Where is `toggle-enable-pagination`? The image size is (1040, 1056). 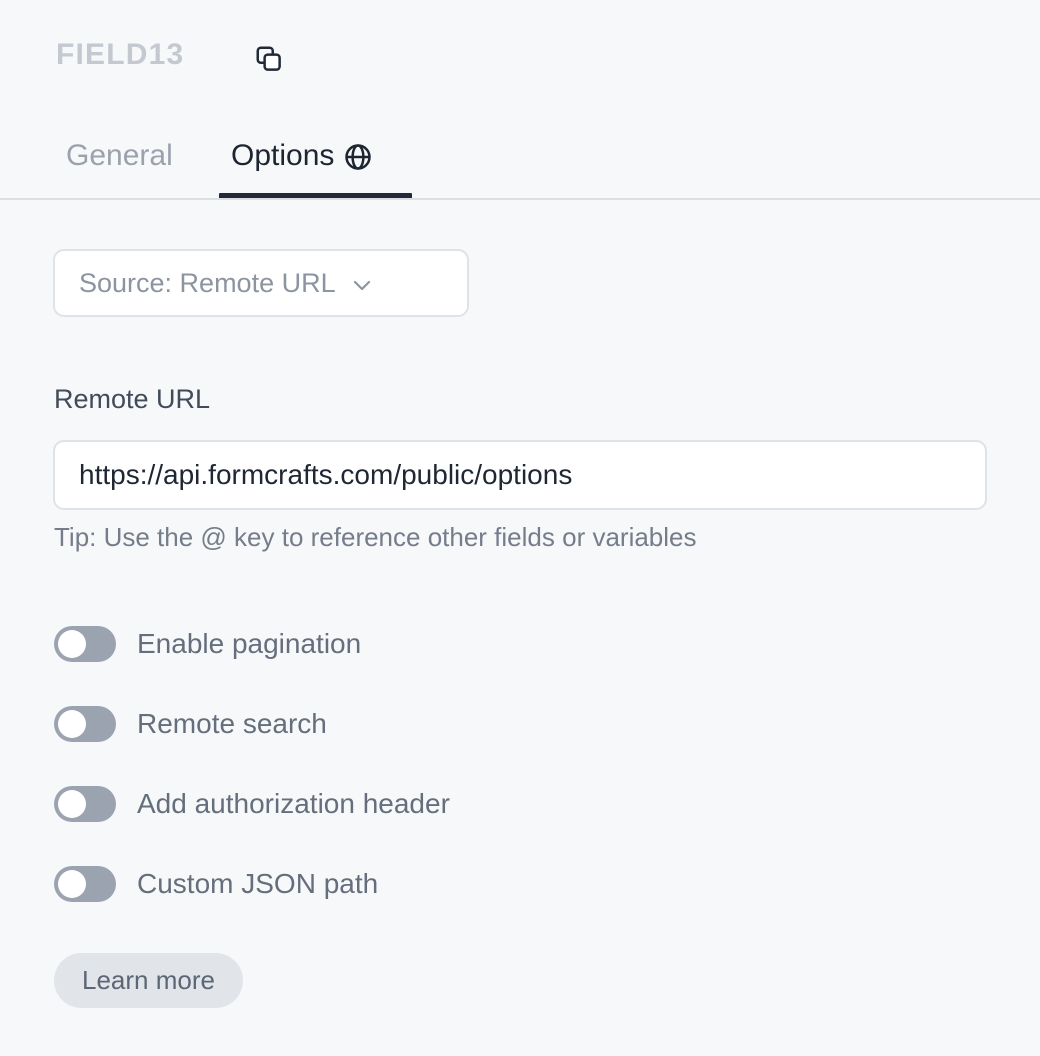 toggle-enable-pagination is located at coordinates (85, 644).